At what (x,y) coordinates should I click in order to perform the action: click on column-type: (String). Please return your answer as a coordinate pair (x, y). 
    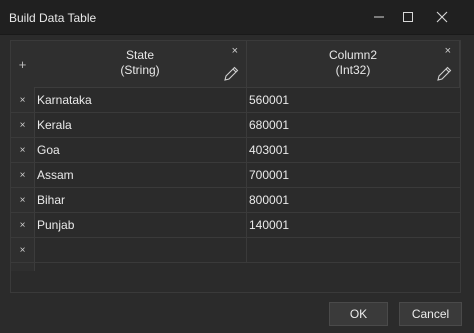
    Looking at the image, I should click on (140, 70).